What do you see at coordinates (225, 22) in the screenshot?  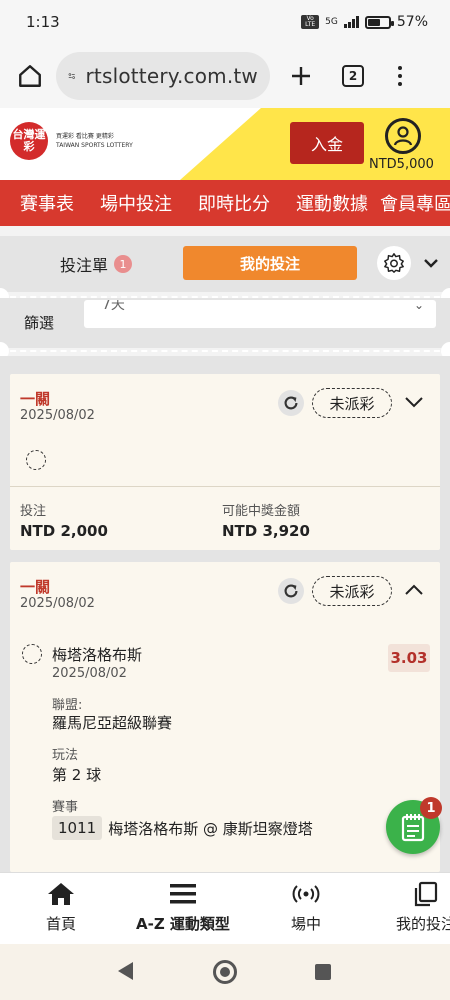 I see `status-bar: 1:13 Vo LTE 5G 57%` at bounding box center [225, 22].